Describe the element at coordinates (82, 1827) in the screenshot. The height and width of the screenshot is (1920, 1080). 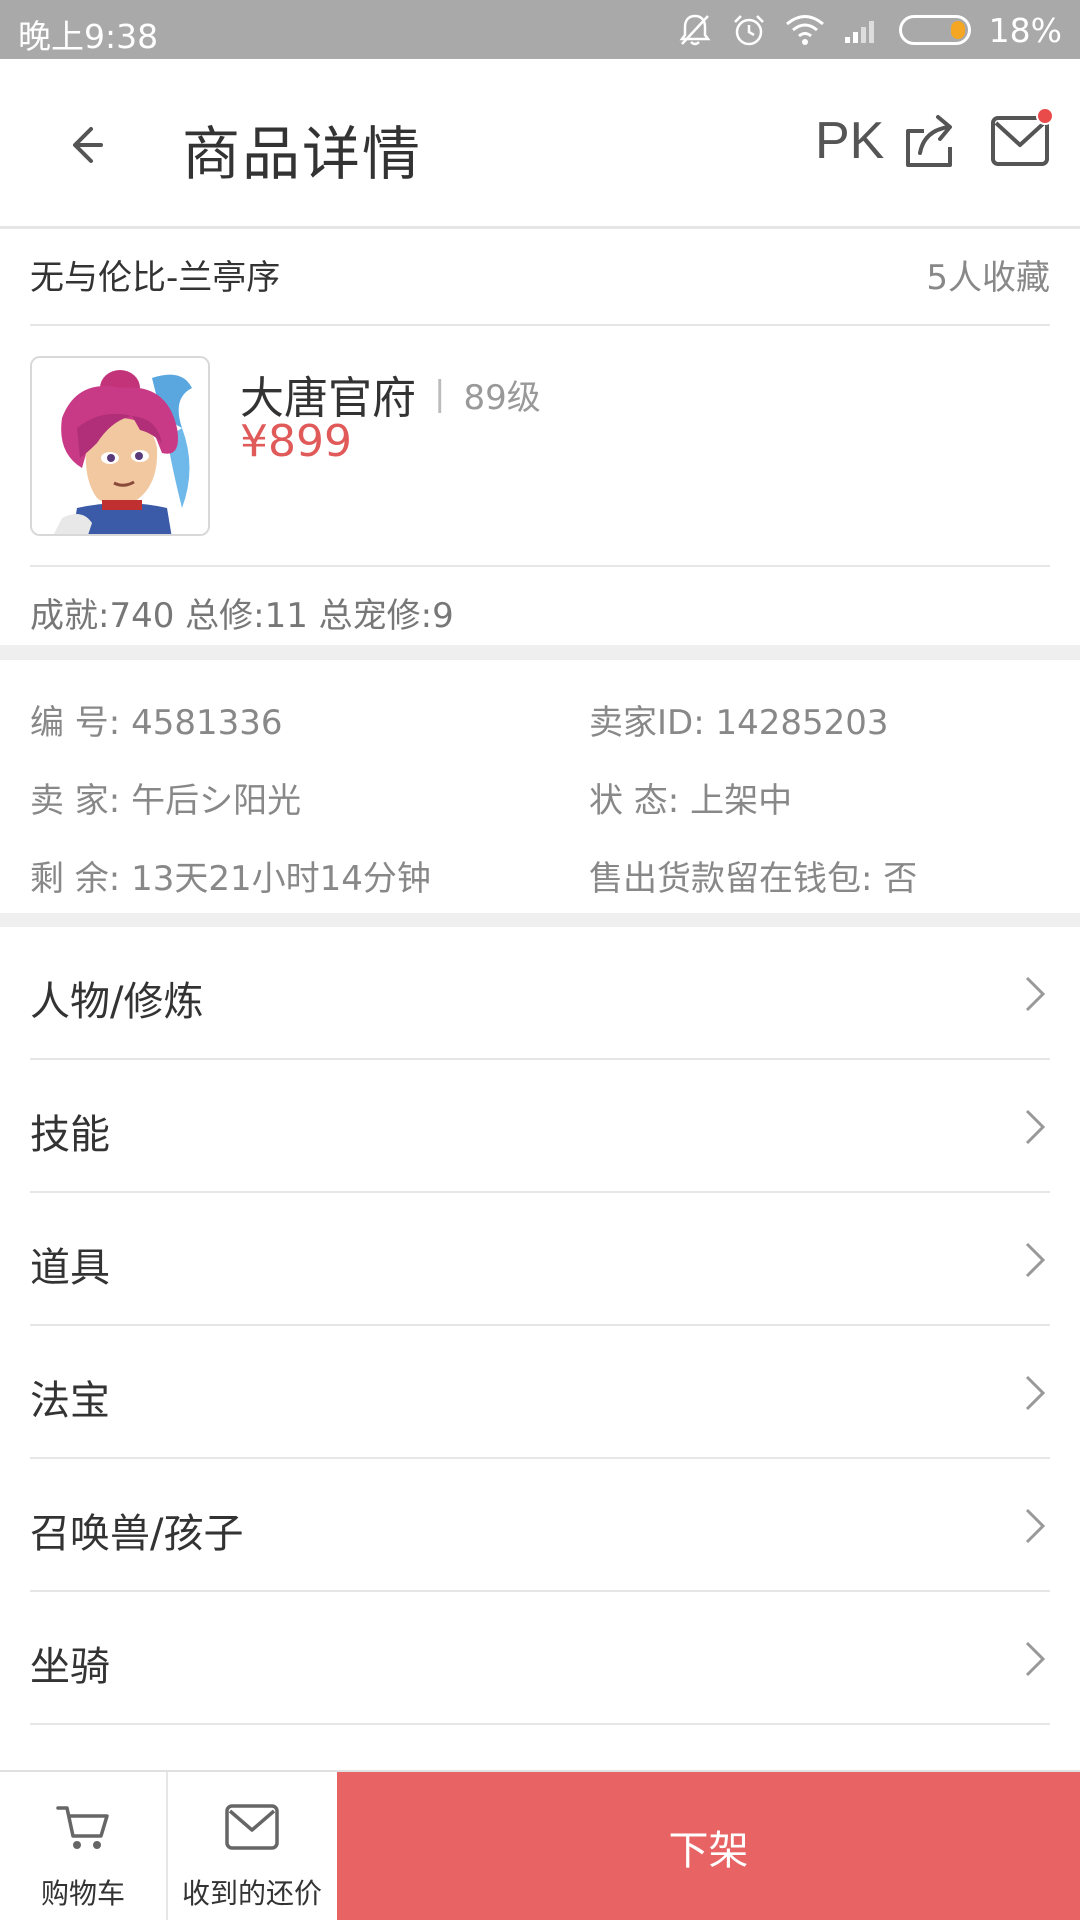
I see `cart-icon` at that location.